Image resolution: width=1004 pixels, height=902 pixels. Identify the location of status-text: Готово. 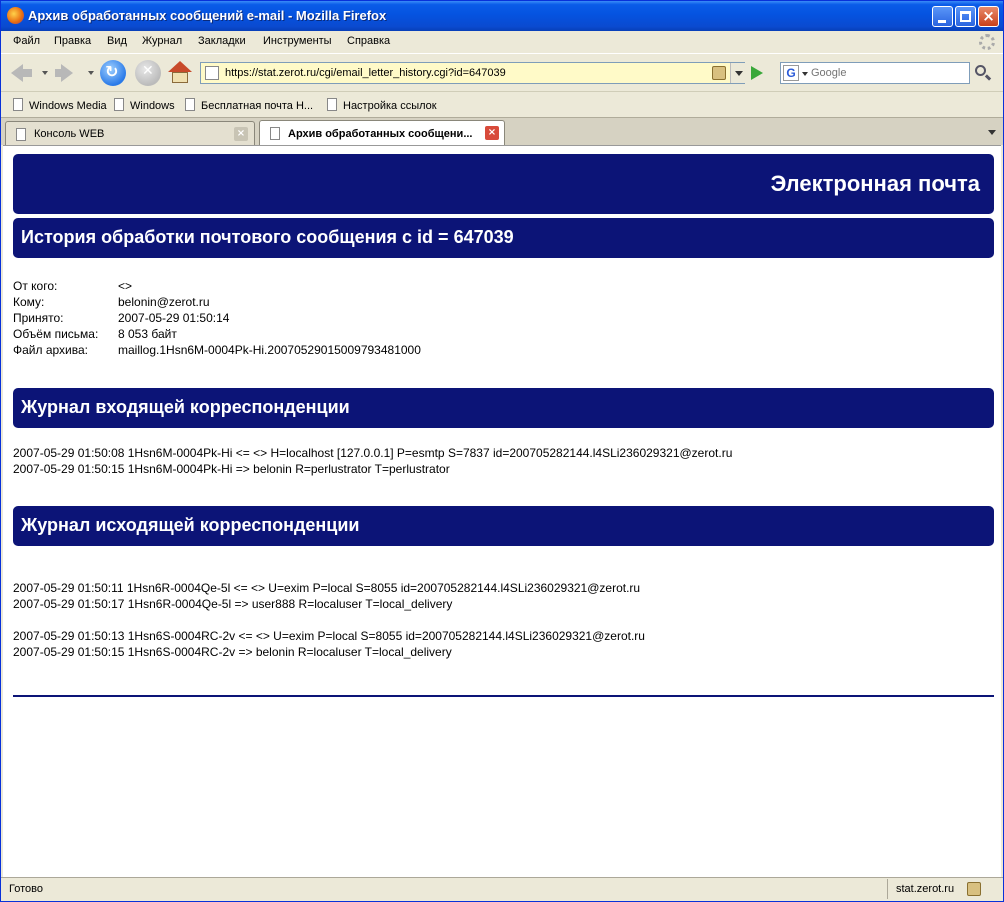
(26, 889).